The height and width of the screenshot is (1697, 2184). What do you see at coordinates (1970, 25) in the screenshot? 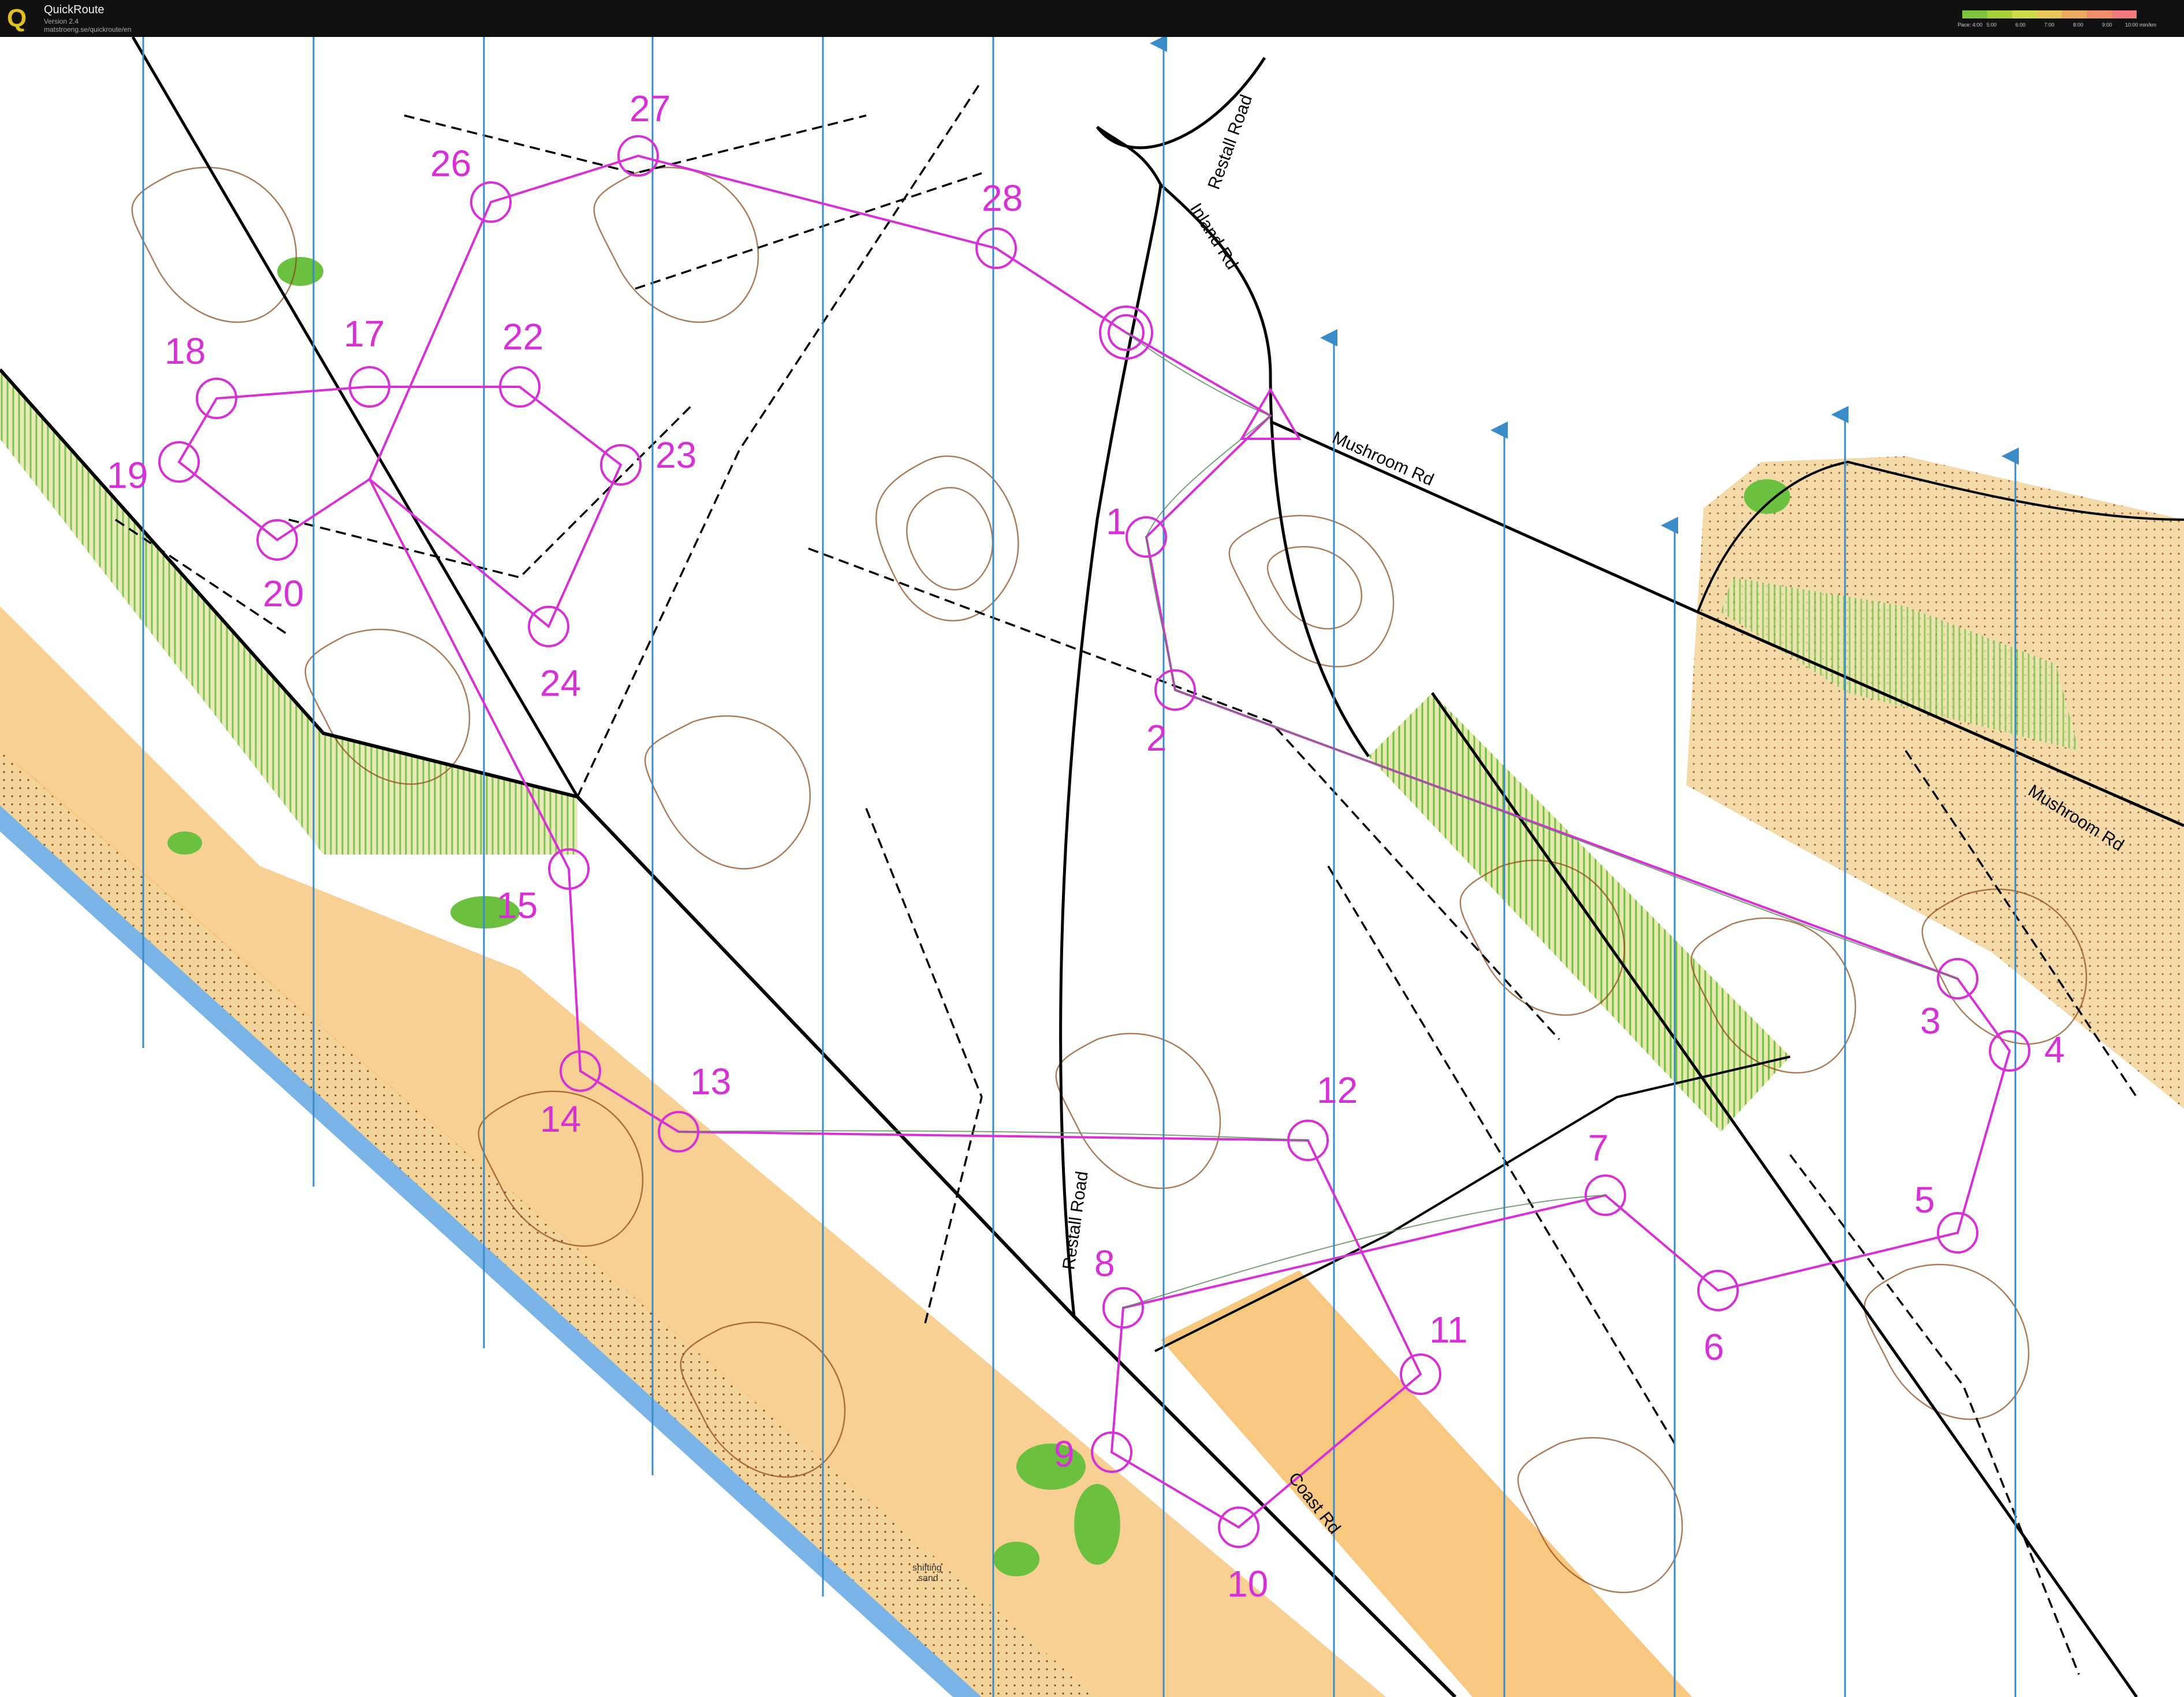
I see `pace-label: Pace: 4:00` at bounding box center [1970, 25].